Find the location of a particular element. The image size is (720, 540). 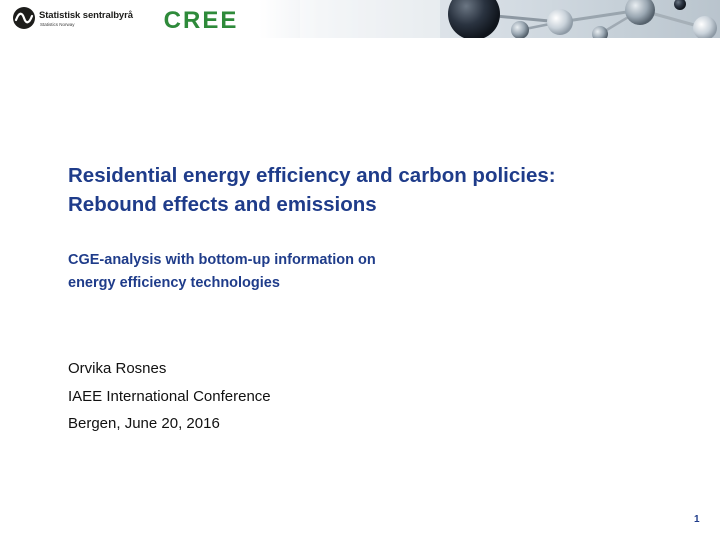

page-number: 1 is located at coordinates (697, 519).